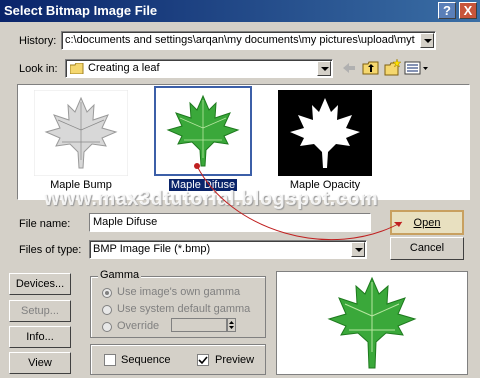 This screenshot has width=480, height=378. What do you see at coordinates (146, 360) in the screenshot?
I see `sequence-label: Sequence` at bounding box center [146, 360].